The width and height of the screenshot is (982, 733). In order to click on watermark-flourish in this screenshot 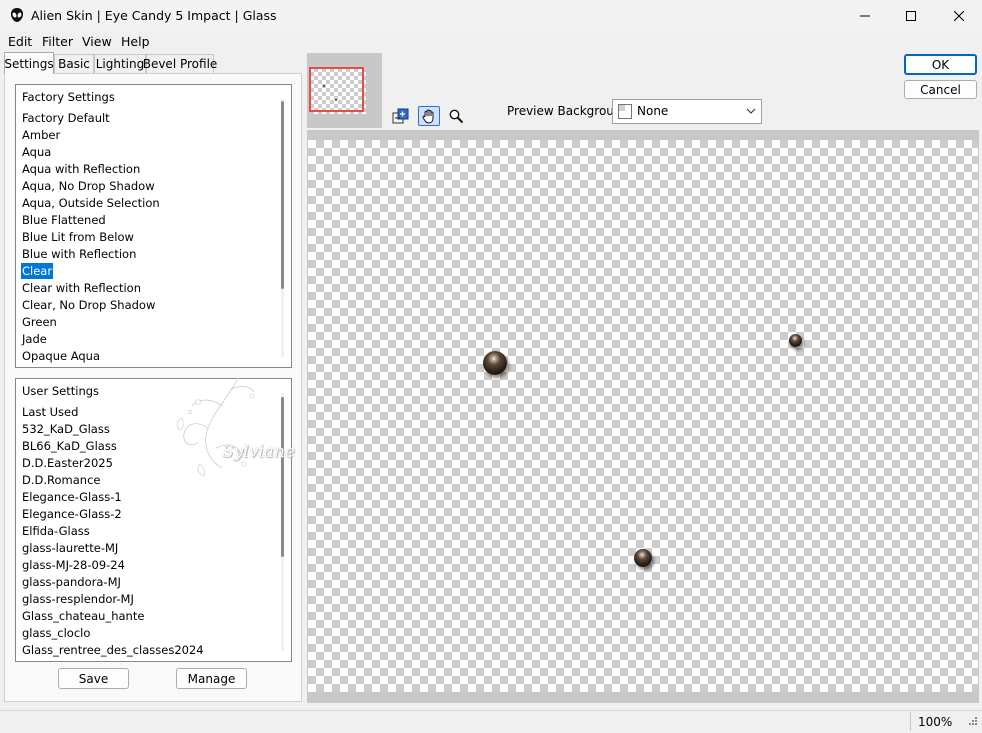, I will do `click(215, 432)`.